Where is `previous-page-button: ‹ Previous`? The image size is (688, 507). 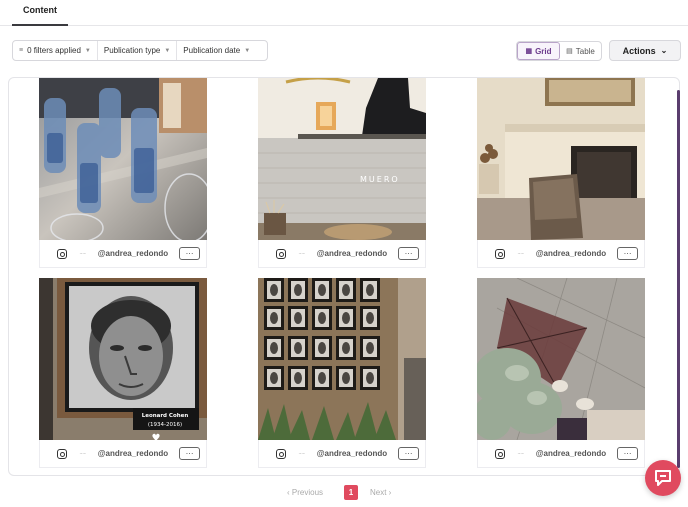 previous-page-button: ‹ Previous is located at coordinates (305, 492).